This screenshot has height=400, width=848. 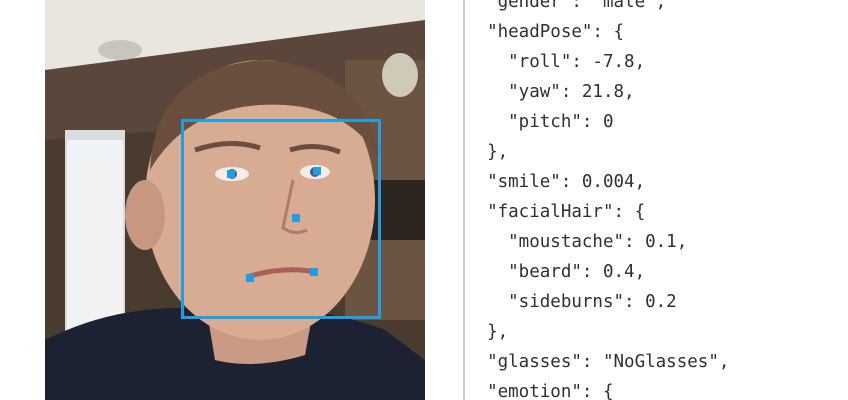 I want to click on pupil-left-landmark, so click(x=231, y=174).